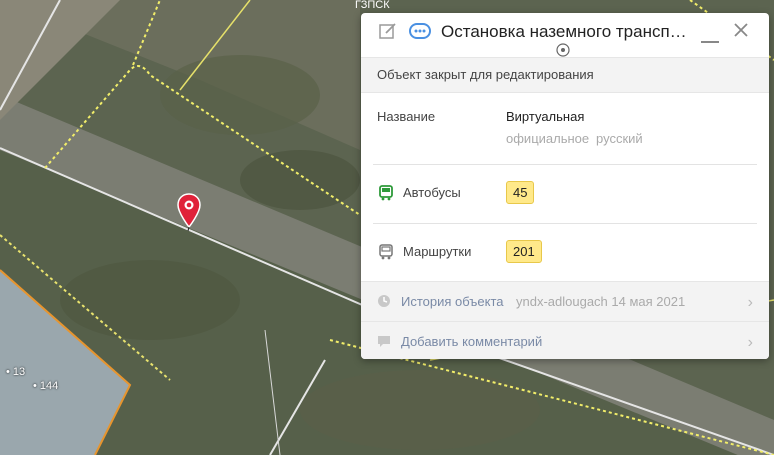 The width and height of the screenshot is (774, 455). I want to click on history-meta: yndx-adlougach 14 мая 2021, so click(601, 301).